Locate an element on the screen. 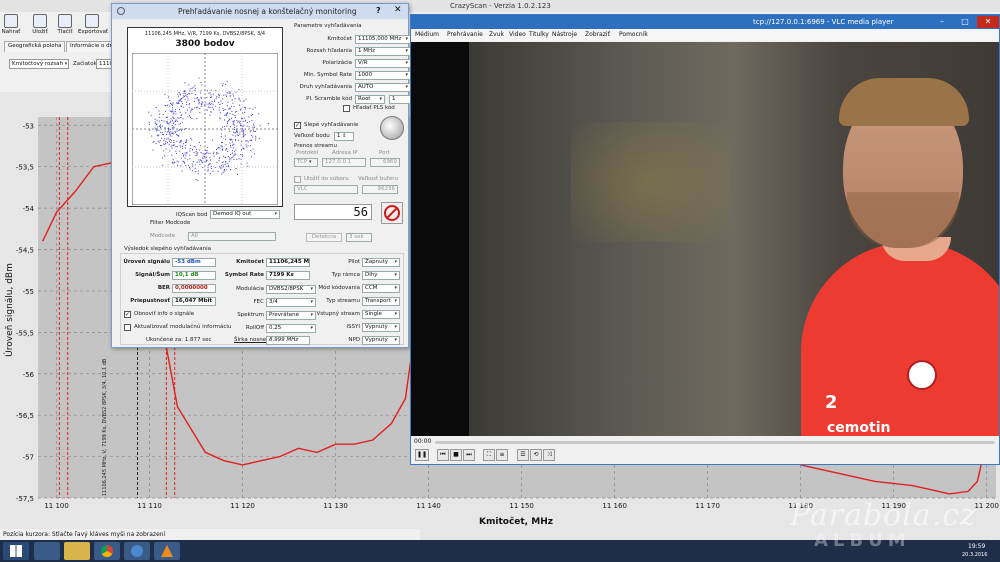 The width and height of the screenshot is (1000, 562). param-field: 1000 ▾ is located at coordinates (383, 75).